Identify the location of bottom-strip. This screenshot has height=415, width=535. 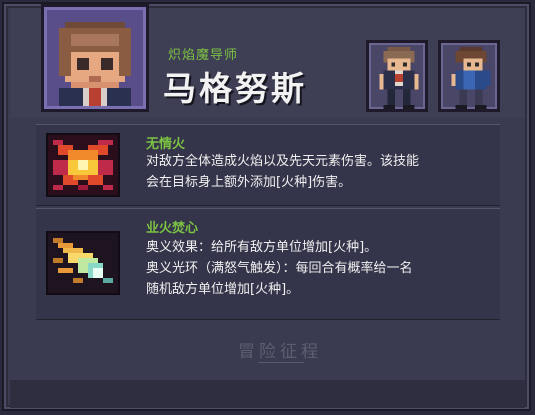
(267, 394).